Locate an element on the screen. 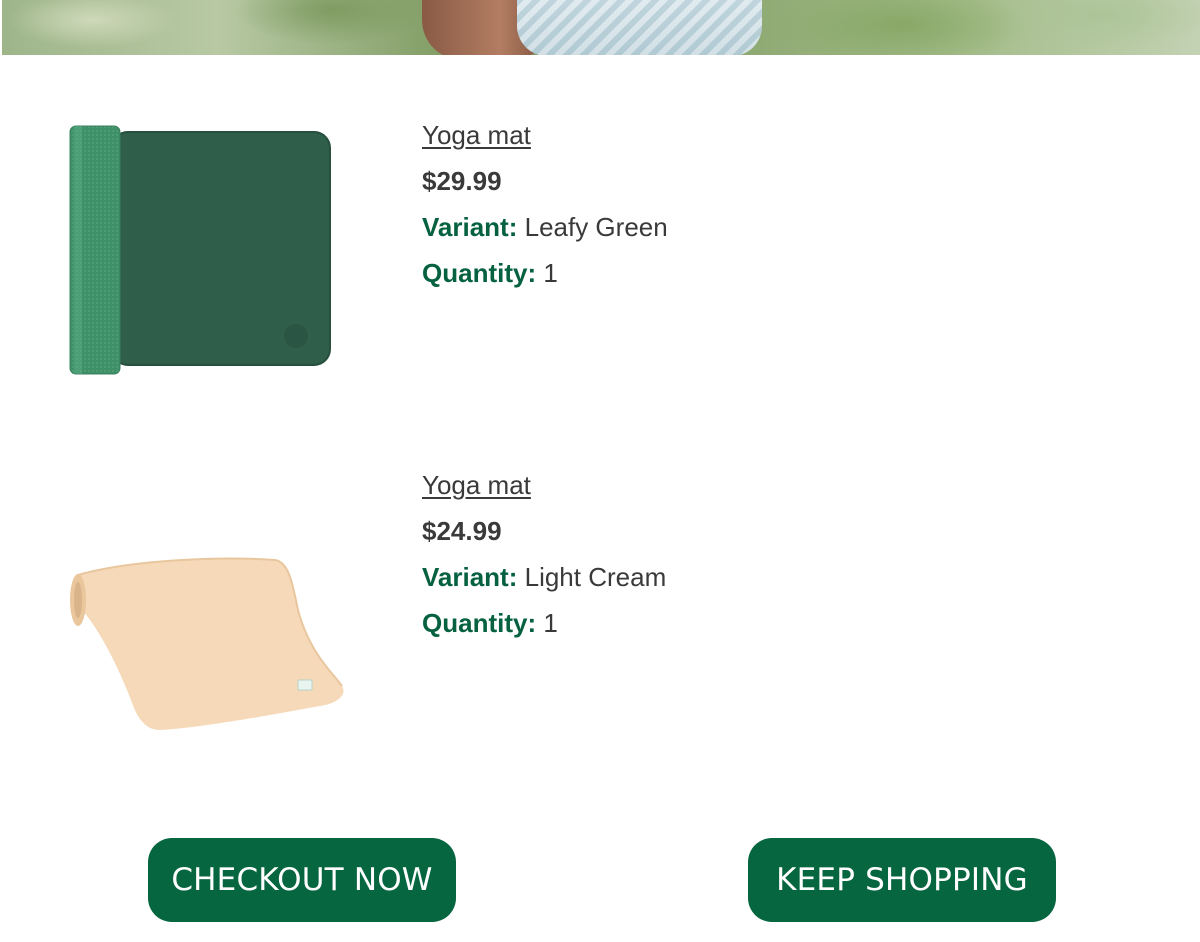  green-yoga-mat-icon is located at coordinates (200, 250).